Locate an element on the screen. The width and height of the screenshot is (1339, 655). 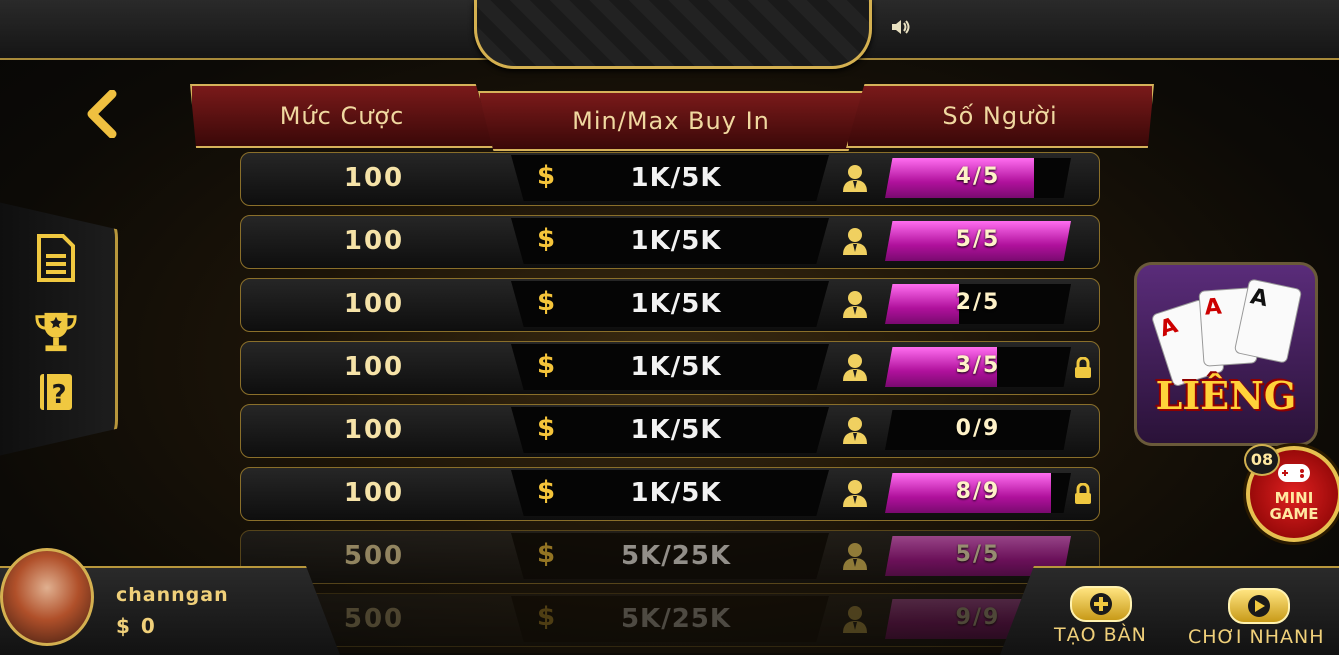
table-row: 100 $1K/5K 5/5 is located at coordinates (670, 242).